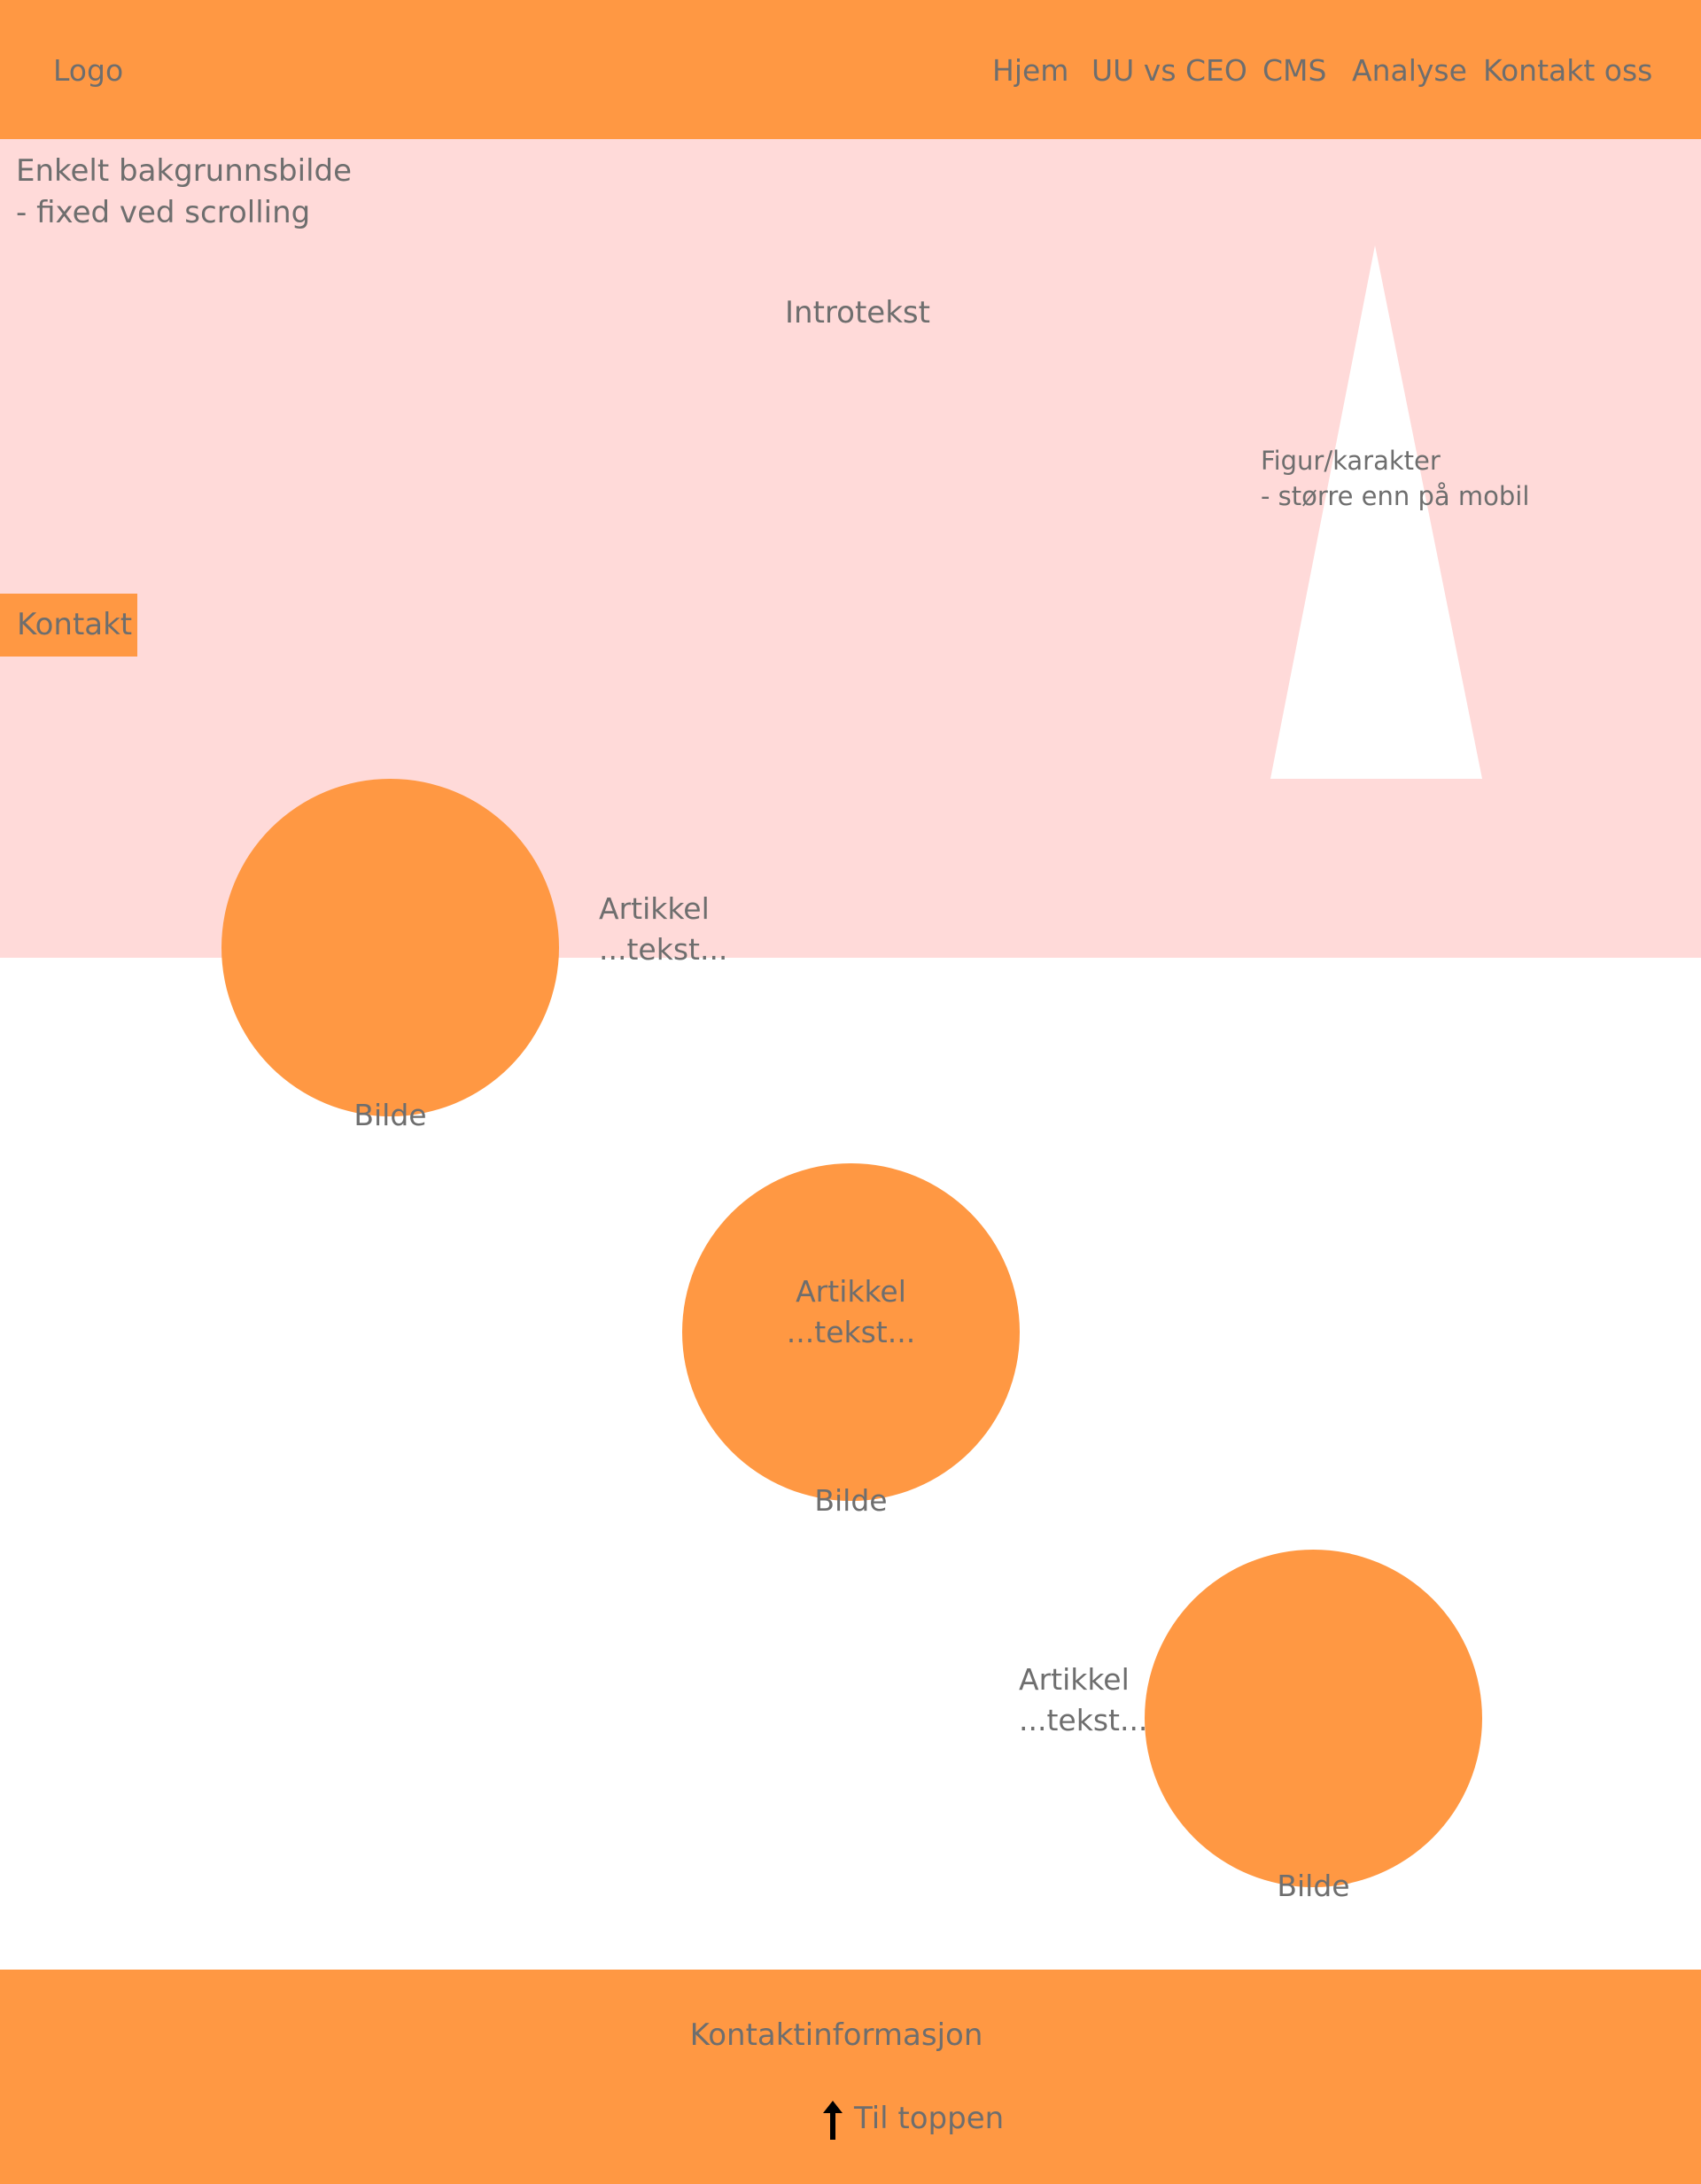 This screenshot has height=2184, width=1701. Describe the element at coordinates (163, 212) in the screenshot. I see `background-note-line-2: - fixed ved scrolling` at that location.